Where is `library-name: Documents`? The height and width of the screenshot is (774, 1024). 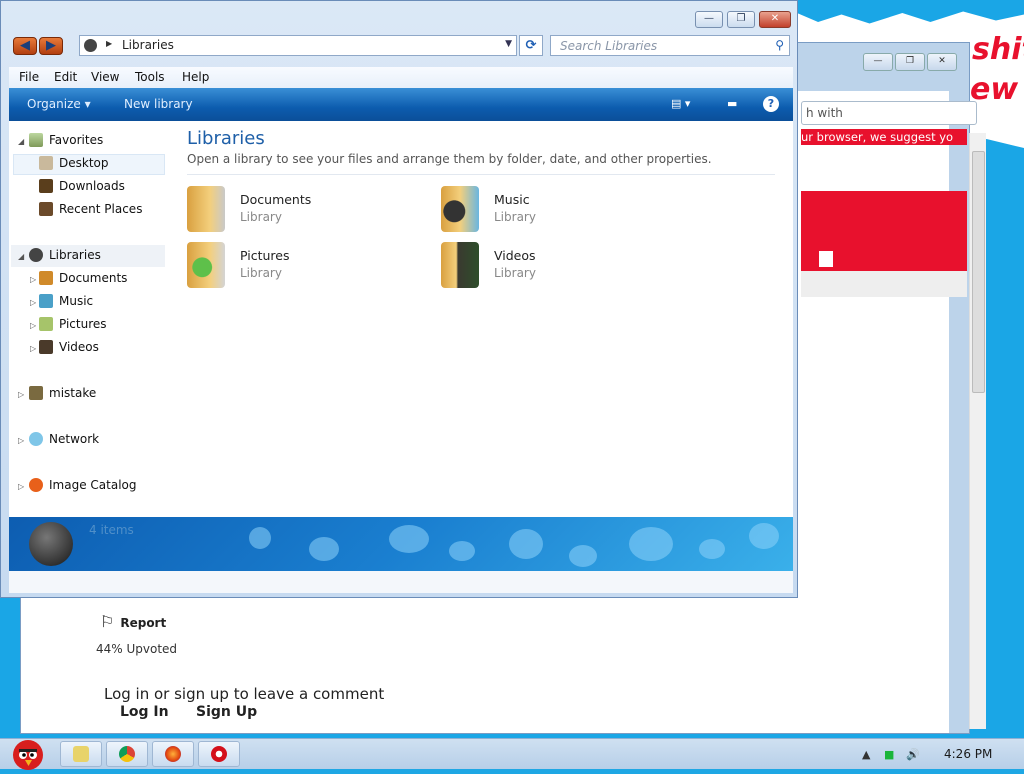
library-name: Documents is located at coordinates (276, 199).